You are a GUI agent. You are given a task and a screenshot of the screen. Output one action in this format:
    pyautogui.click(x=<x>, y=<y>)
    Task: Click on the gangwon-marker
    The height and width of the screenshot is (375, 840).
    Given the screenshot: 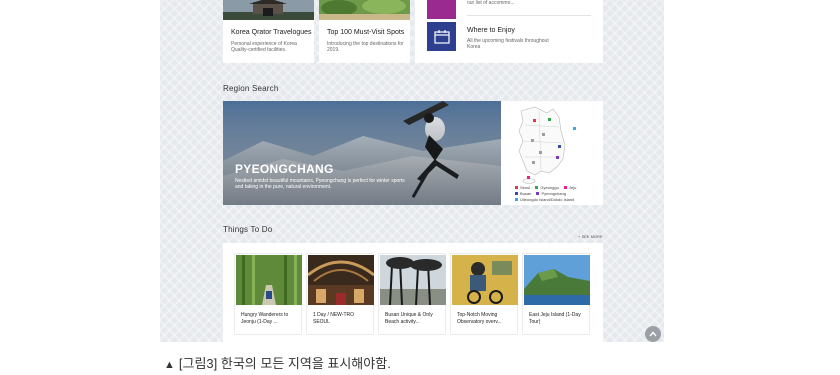 What is the action you would take?
    pyautogui.click(x=549, y=119)
    